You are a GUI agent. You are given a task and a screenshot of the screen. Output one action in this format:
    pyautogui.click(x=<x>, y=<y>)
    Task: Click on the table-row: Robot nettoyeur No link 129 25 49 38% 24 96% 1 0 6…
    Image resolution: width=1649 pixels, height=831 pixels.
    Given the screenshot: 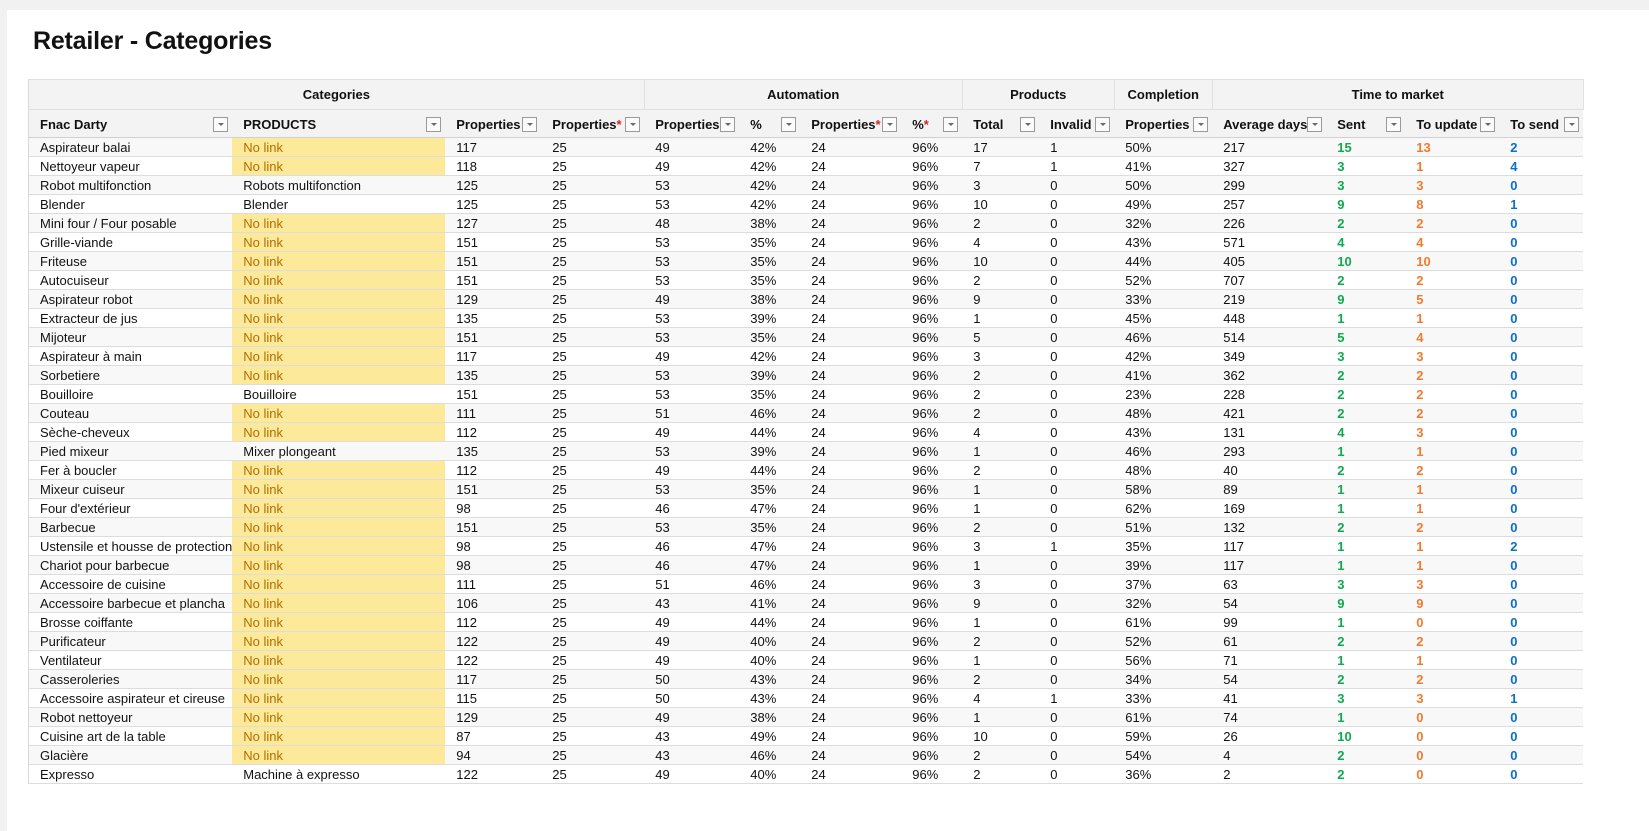 What is the action you would take?
    pyautogui.click(x=806, y=717)
    